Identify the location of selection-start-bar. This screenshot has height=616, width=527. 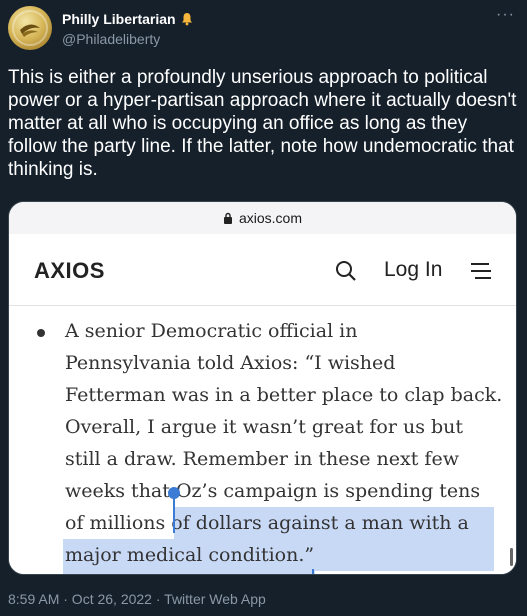
(174, 513).